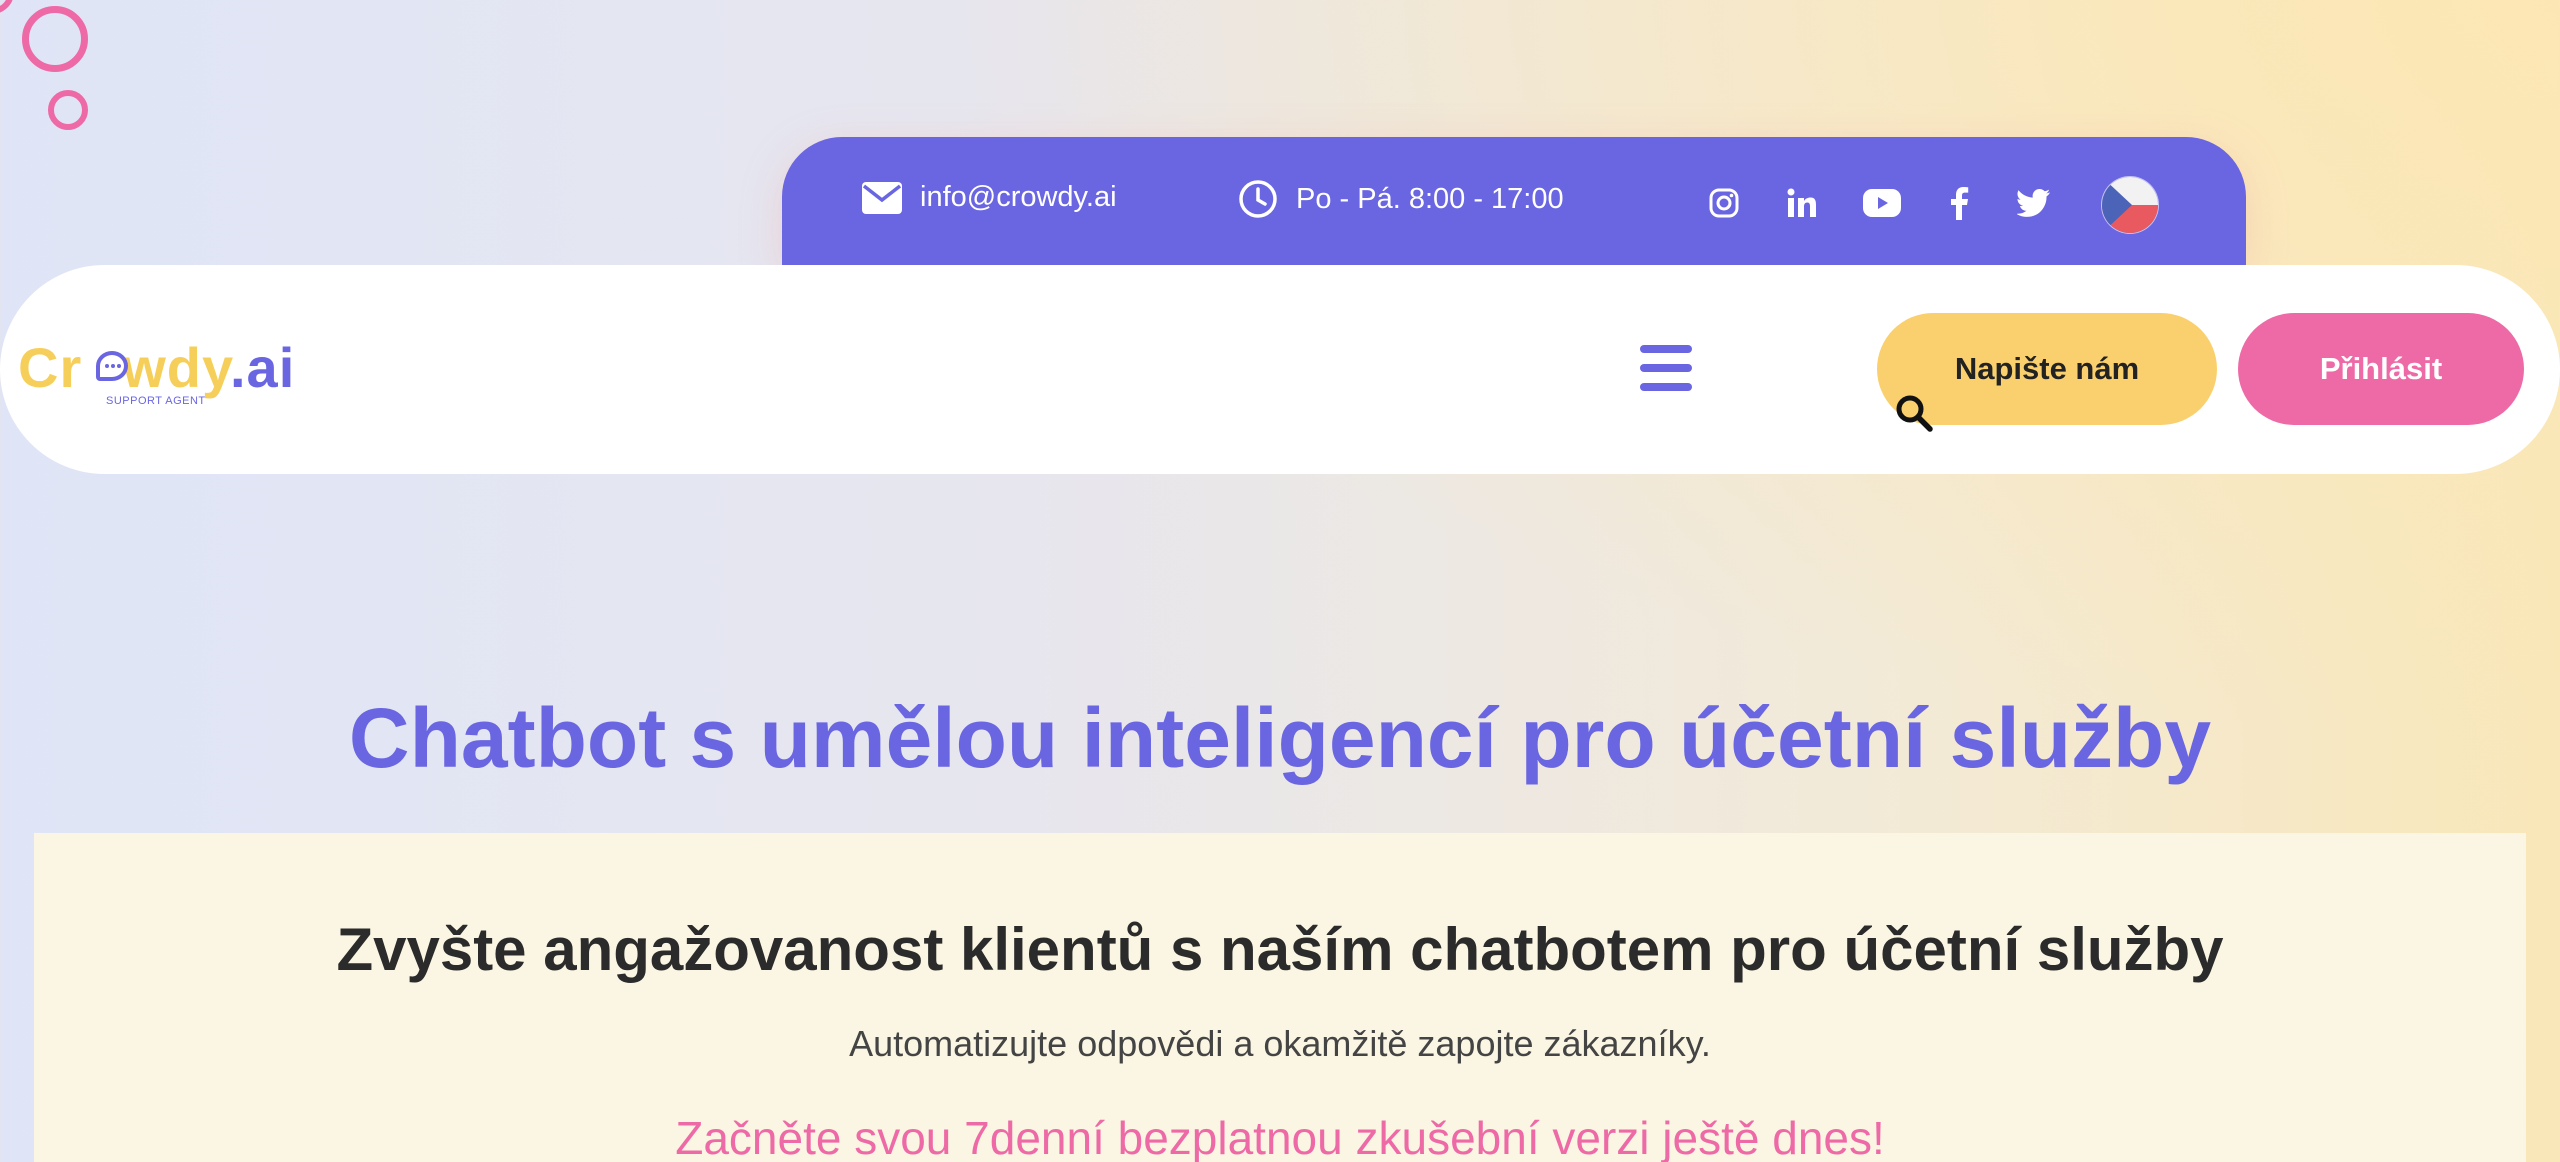 This screenshot has height=1162, width=2560. I want to click on hours-label: Po - Pá. 8:00 - 17:00, so click(1430, 198).